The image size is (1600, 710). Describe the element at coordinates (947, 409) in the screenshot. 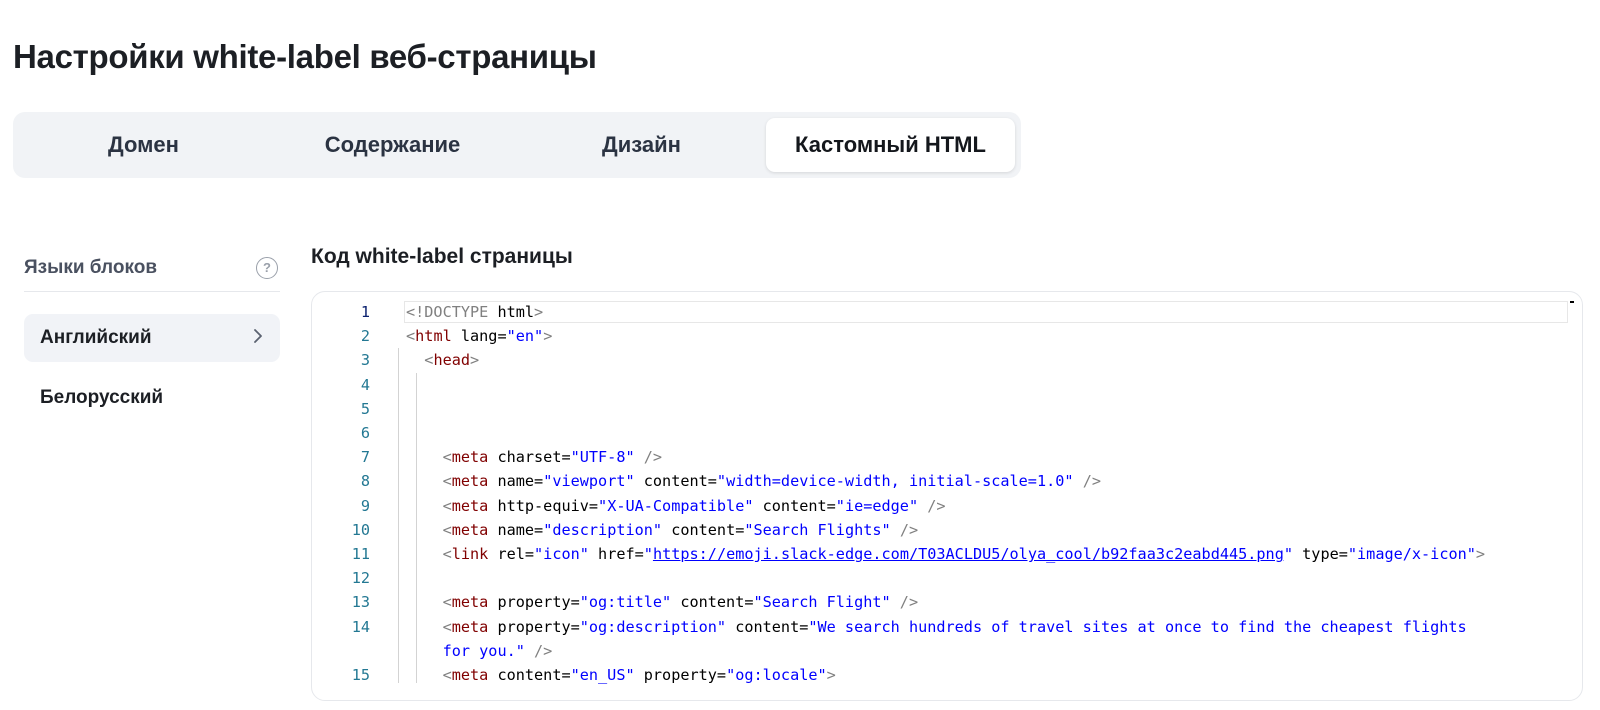

I see `code-line: 5` at that location.